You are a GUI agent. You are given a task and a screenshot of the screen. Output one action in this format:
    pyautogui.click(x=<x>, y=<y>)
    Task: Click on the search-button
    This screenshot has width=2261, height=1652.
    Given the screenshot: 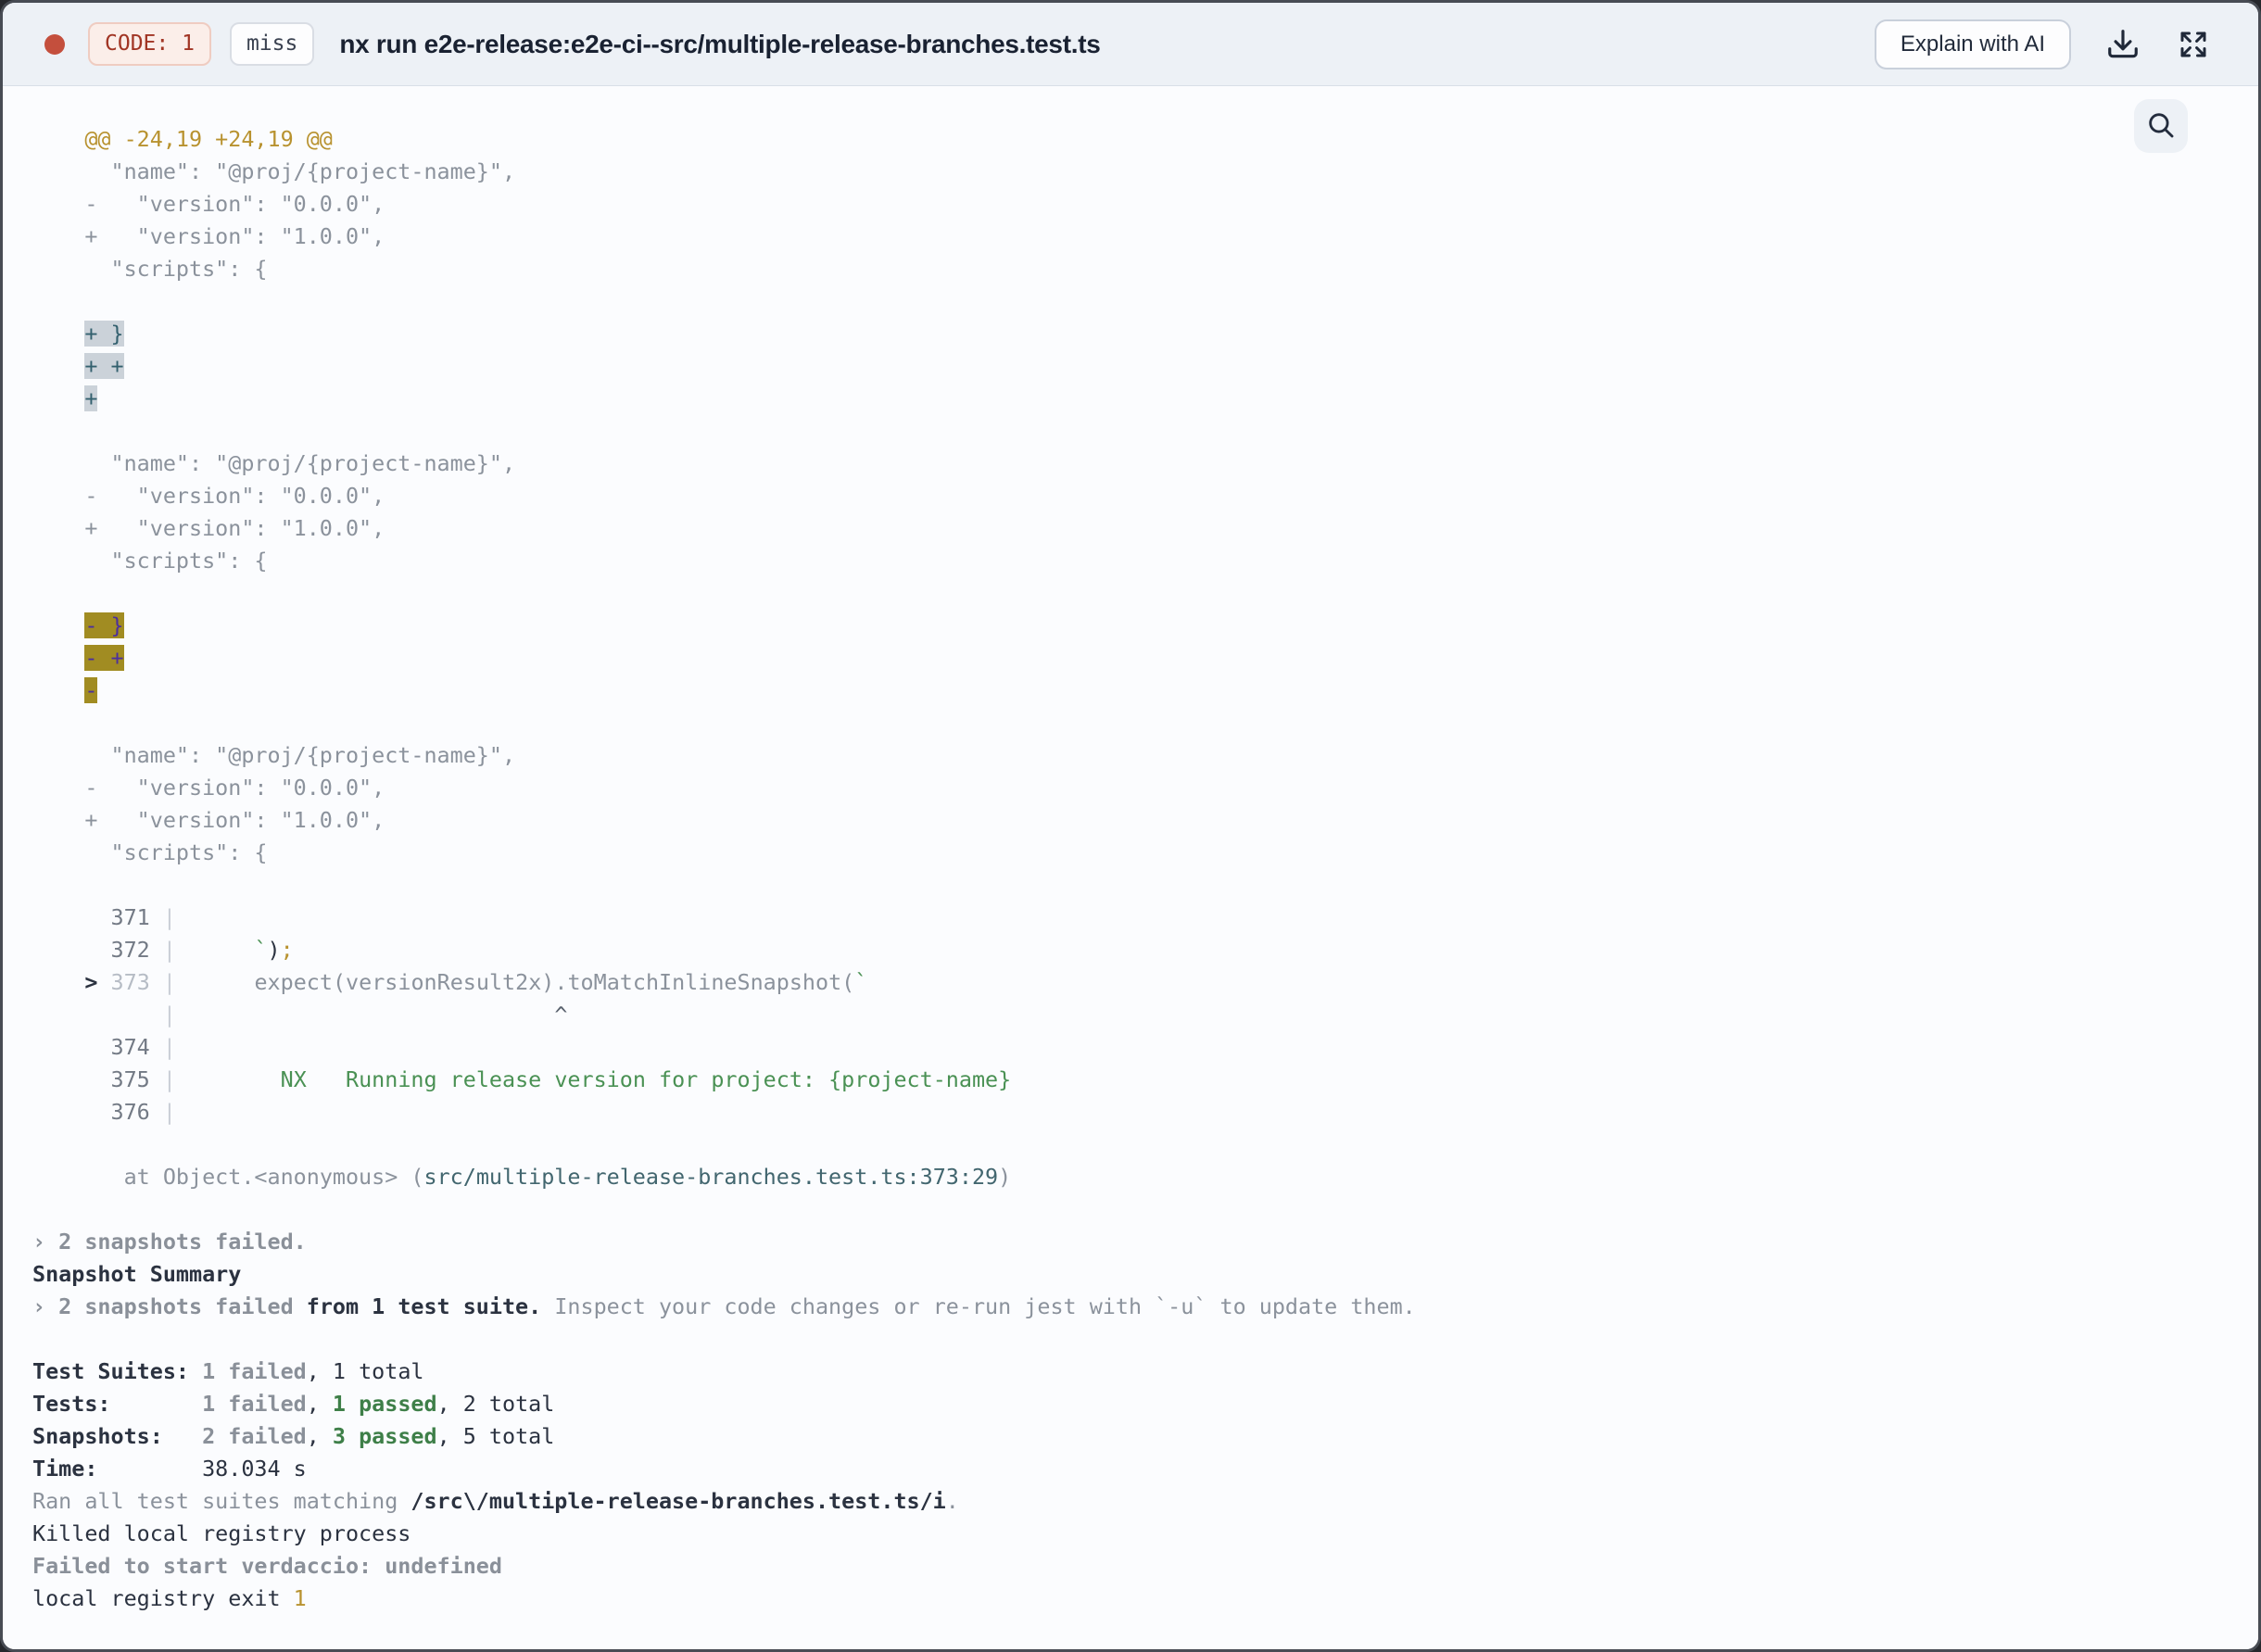 What is the action you would take?
    pyautogui.click(x=2161, y=126)
    